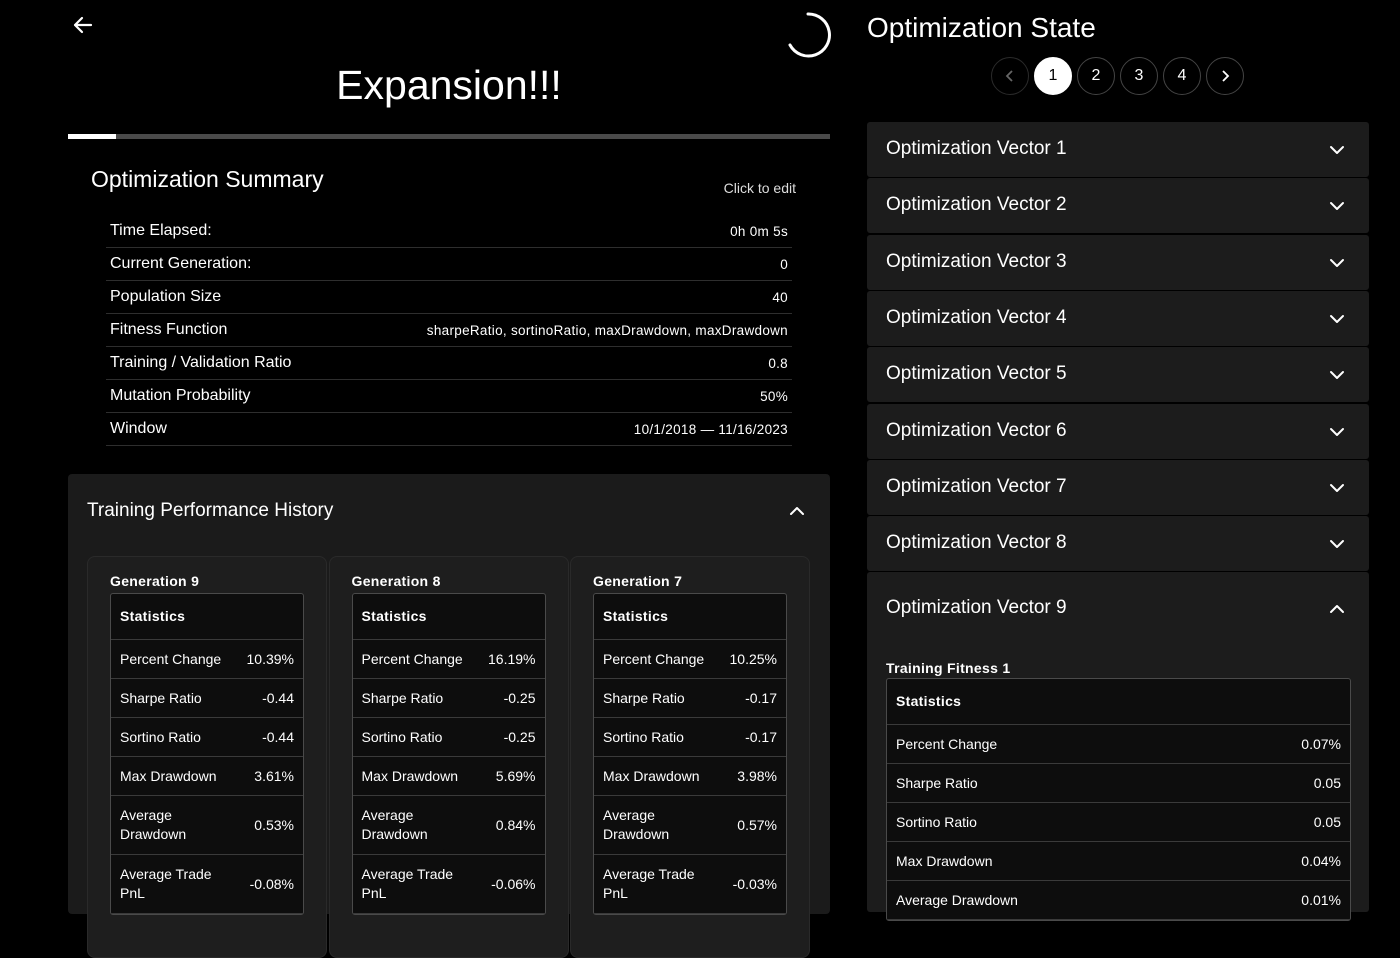 The height and width of the screenshot is (958, 1400). Describe the element at coordinates (409, 775) in the screenshot. I see `stat-label: Max Drawdown` at that location.